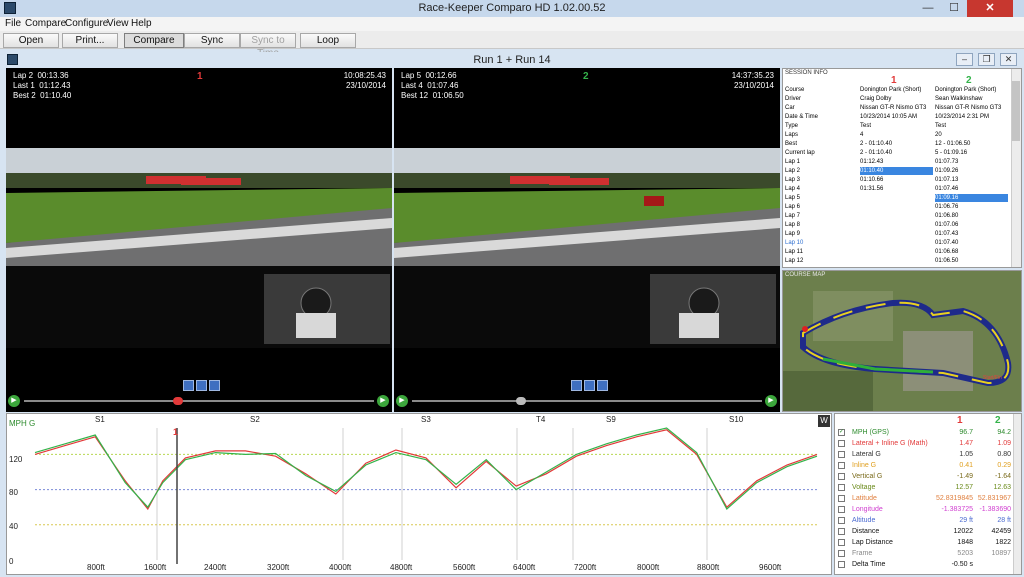  Describe the element at coordinates (924, 465) in the screenshot. I see `channel-row: Inline G 0.41 0.29` at that location.